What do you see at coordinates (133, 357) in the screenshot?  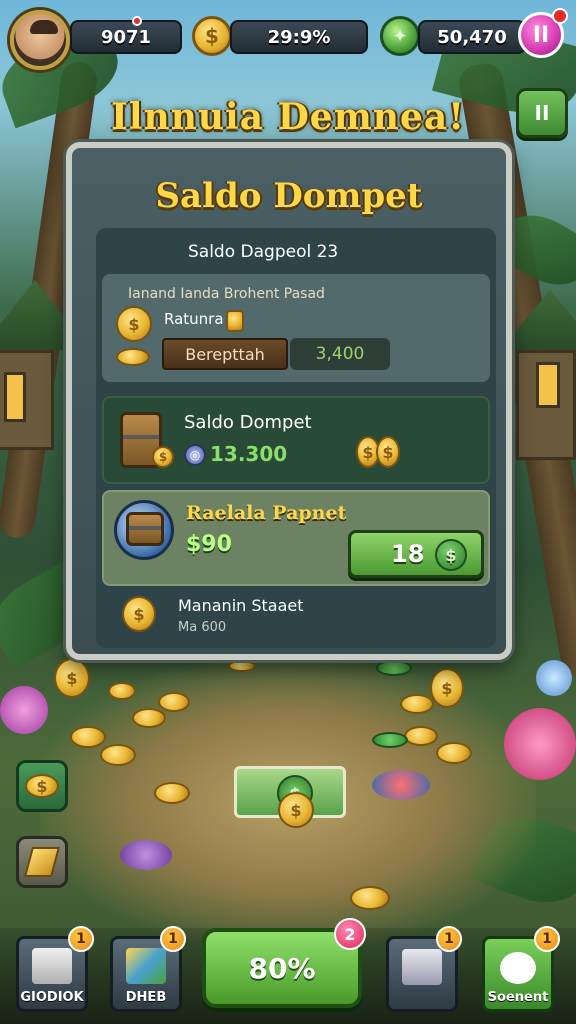 I see `coin-pile-icon` at bounding box center [133, 357].